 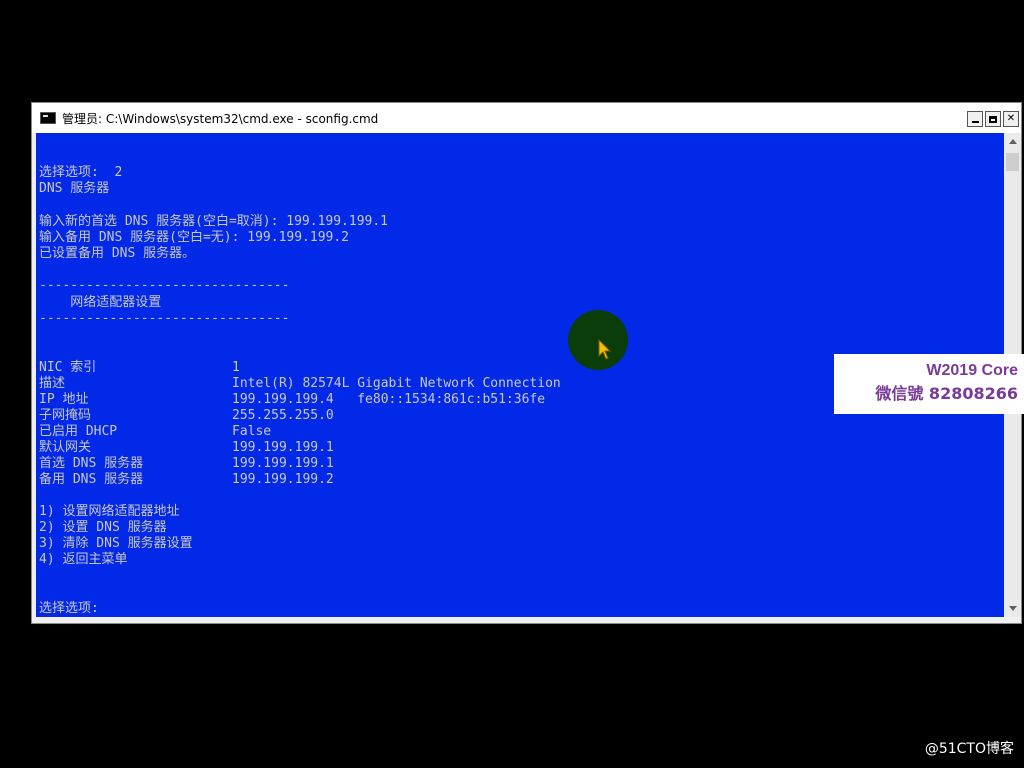 I want to click on console-line: DNS 服务器, so click(x=74, y=188).